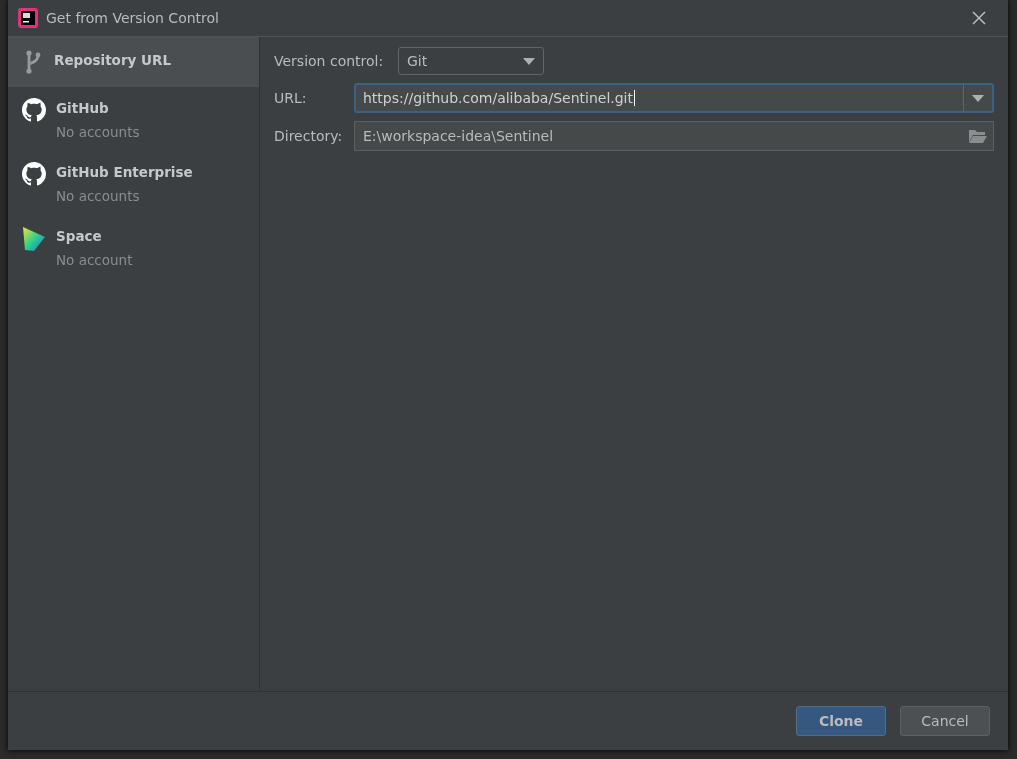 The height and width of the screenshot is (759, 1017). What do you see at coordinates (329, 61) in the screenshot?
I see `field-label: Version control:` at bounding box center [329, 61].